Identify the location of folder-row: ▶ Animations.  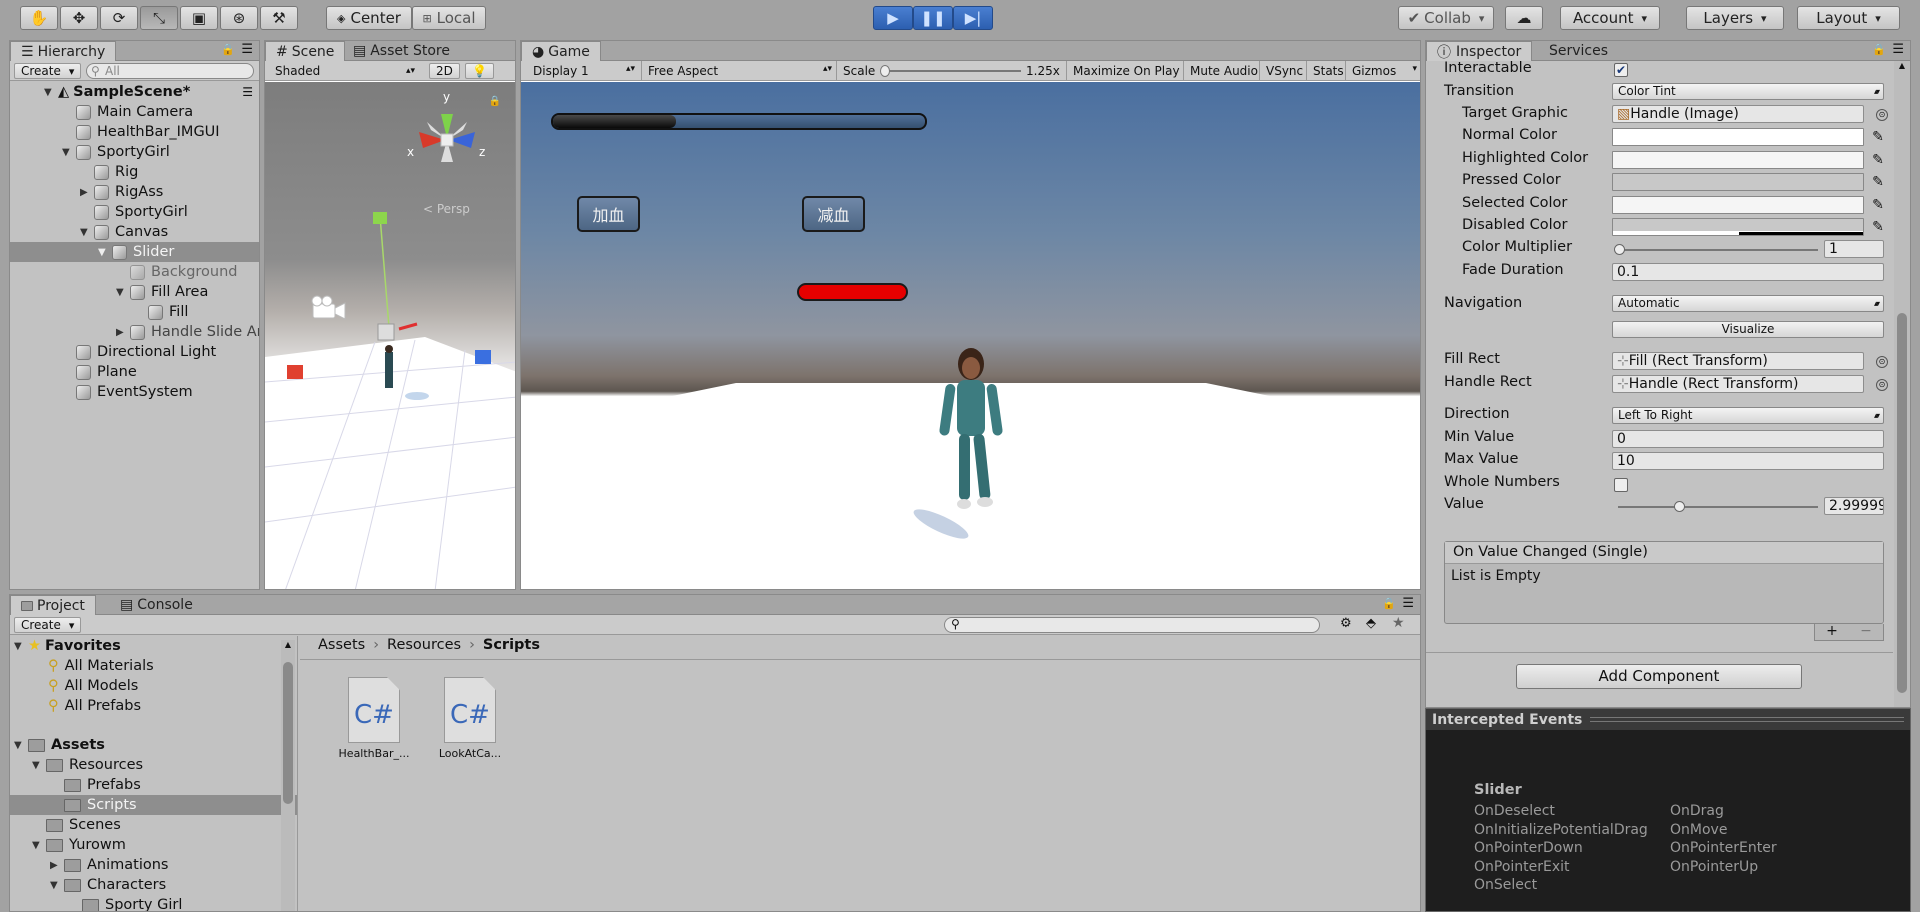
(153, 865).